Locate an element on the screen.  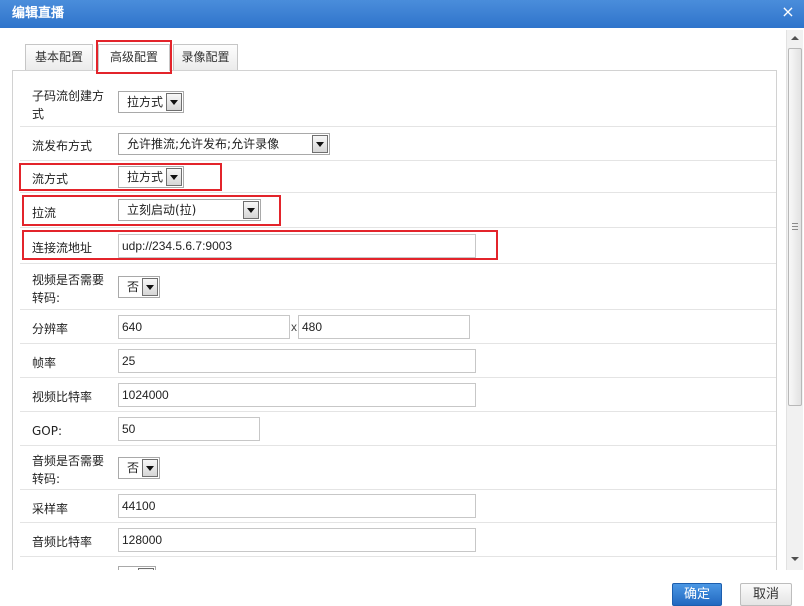
stream-mode-select: 拉方式 is located at coordinates (151, 176).